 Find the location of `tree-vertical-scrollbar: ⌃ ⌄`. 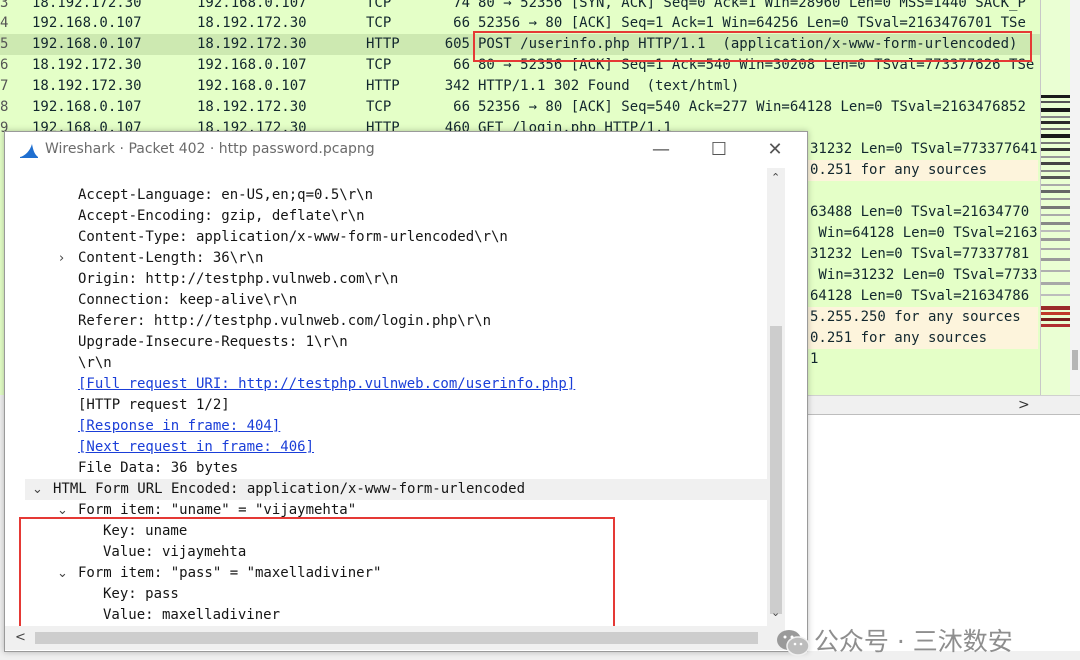

tree-vertical-scrollbar: ⌃ ⌄ is located at coordinates (776, 397).